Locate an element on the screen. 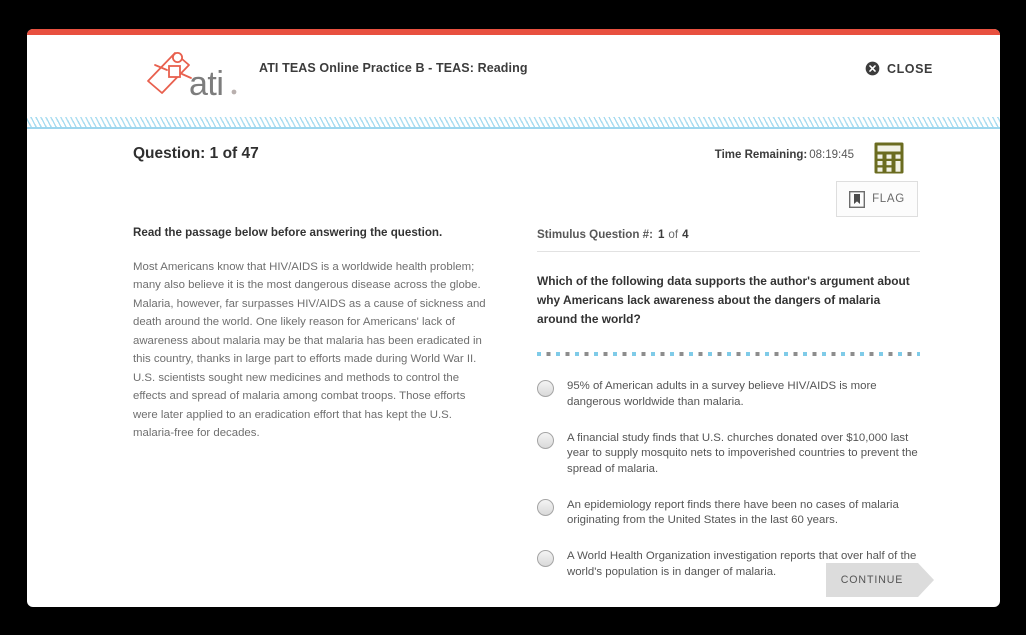 The height and width of the screenshot is (635, 1026). time-remaining-value: 08:19:45 is located at coordinates (831, 155).